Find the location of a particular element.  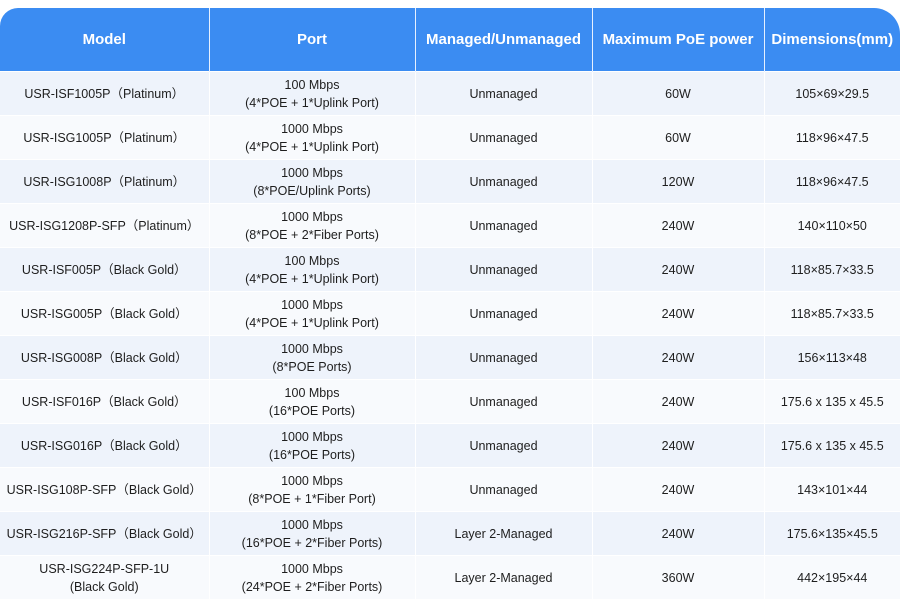

cell-model-line: USR-ISG016P（Black Gold） is located at coordinates (104, 445).